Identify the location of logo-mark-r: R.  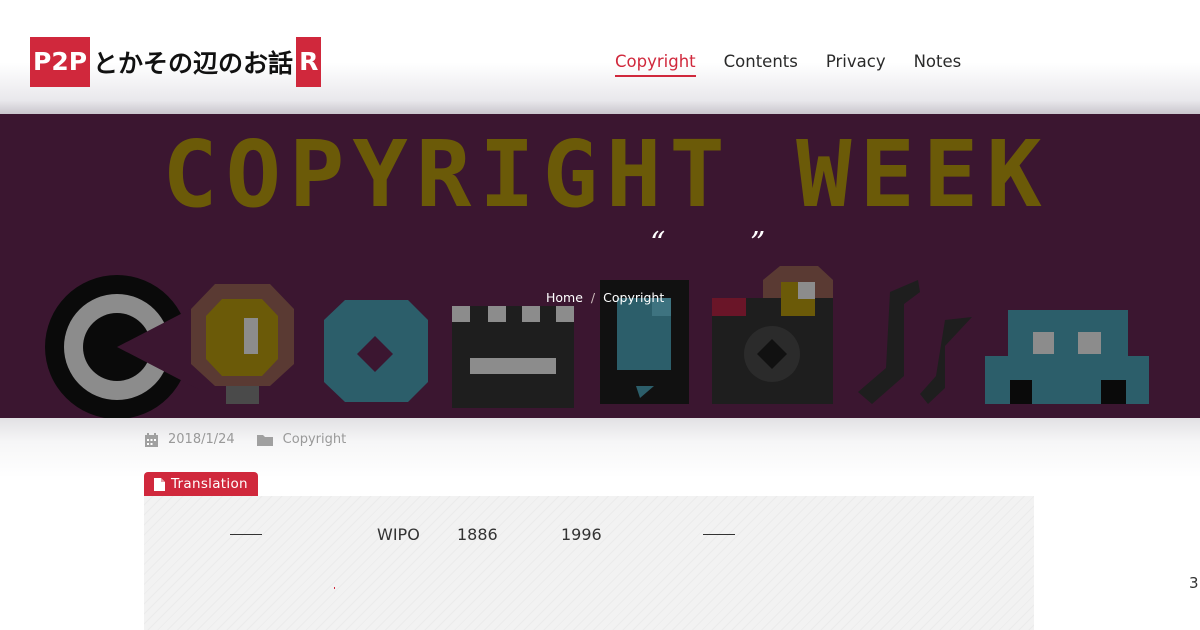
(309, 62).